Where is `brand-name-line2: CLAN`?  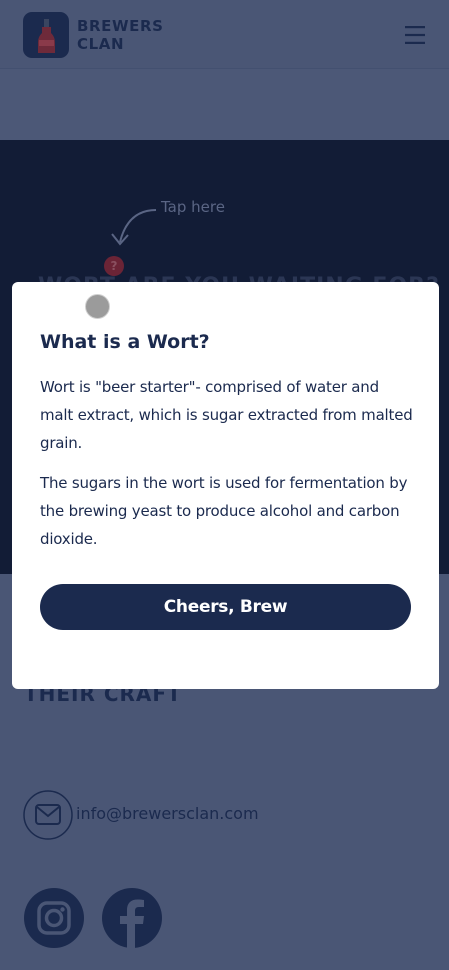 brand-name-line2: CLAN is located at coordinates (101, 44).